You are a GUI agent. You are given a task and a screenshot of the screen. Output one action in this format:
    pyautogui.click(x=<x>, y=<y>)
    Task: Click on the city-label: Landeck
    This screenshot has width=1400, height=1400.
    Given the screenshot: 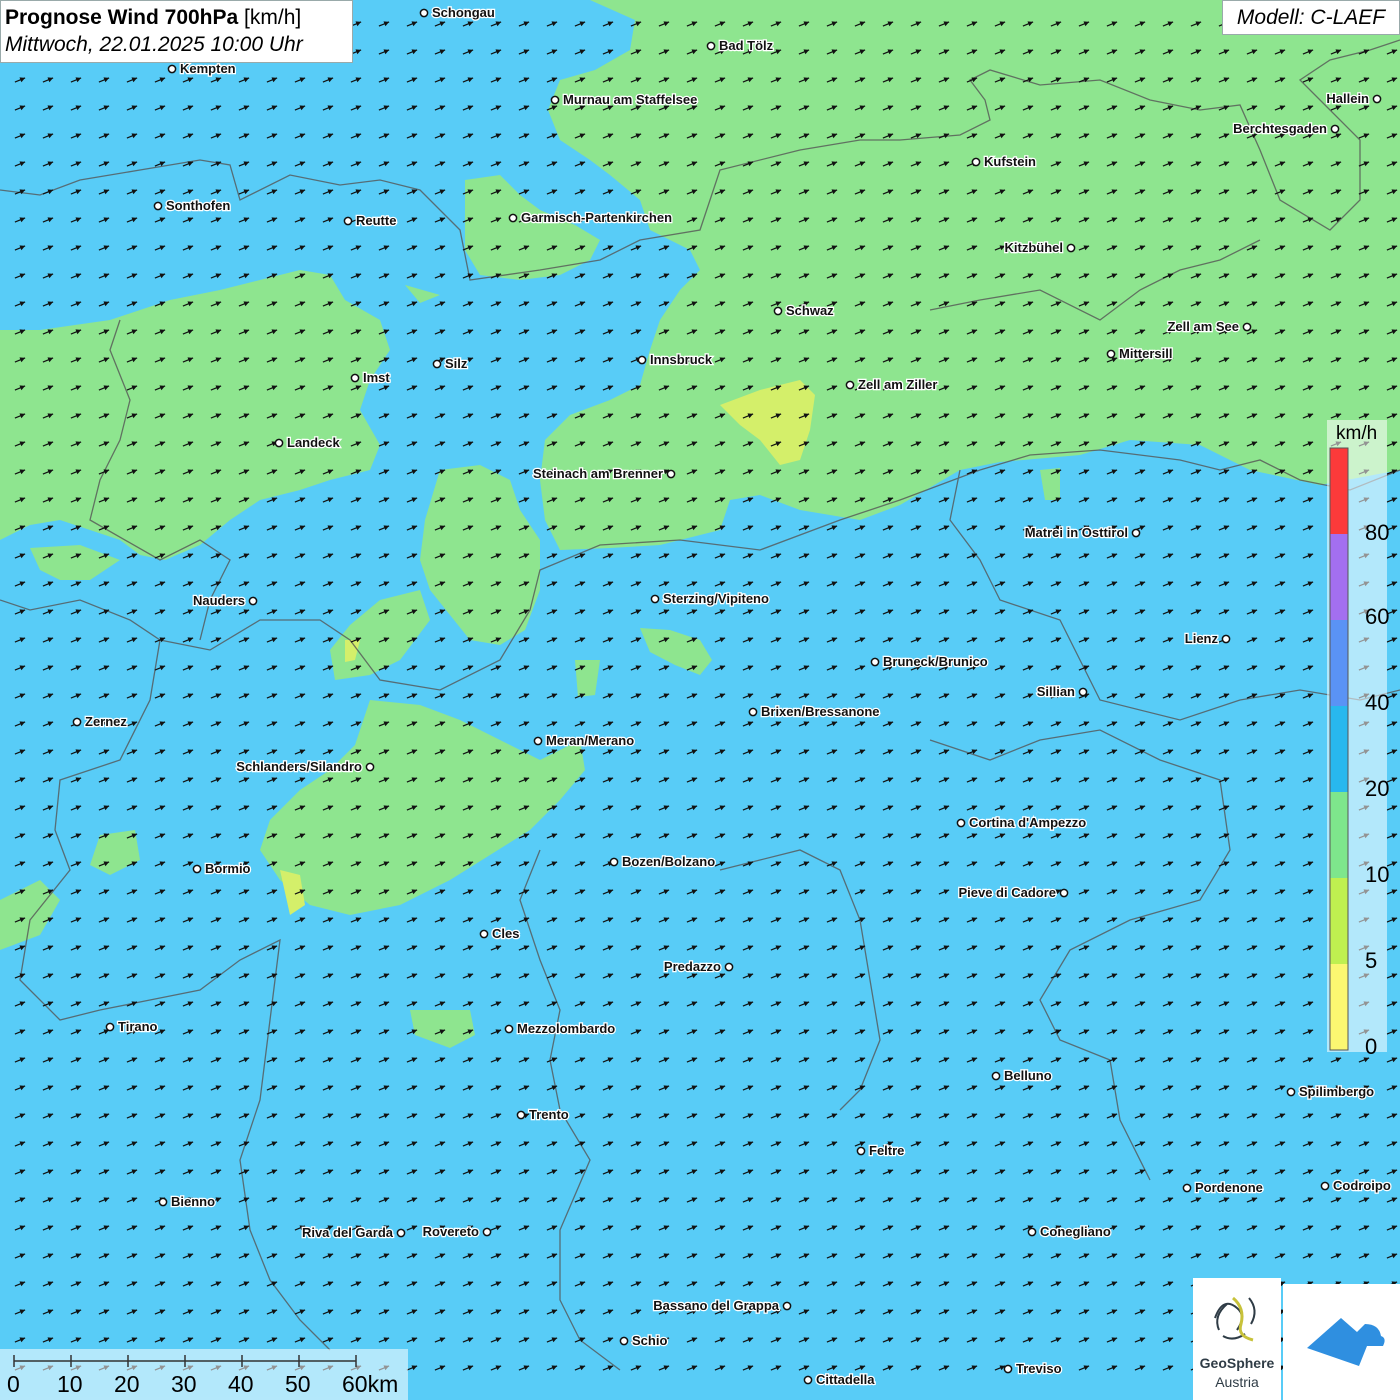 What is the action you would take?
    pyautogui.click(x=314, y=442)
    